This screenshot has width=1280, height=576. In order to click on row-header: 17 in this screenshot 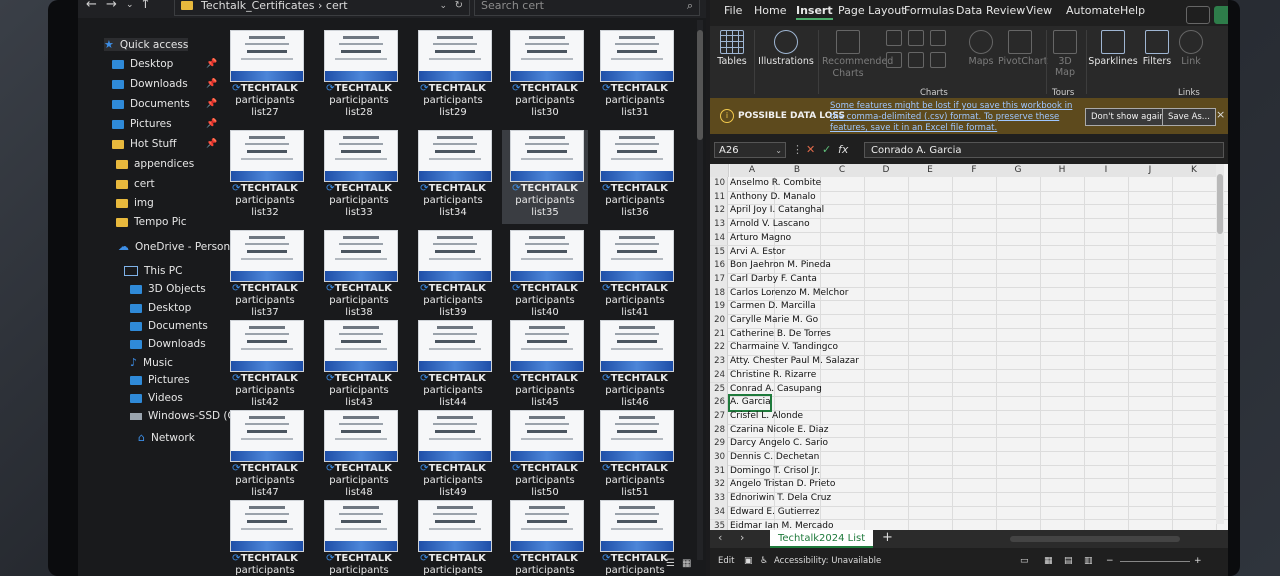, I will do `click(719, 279)`.